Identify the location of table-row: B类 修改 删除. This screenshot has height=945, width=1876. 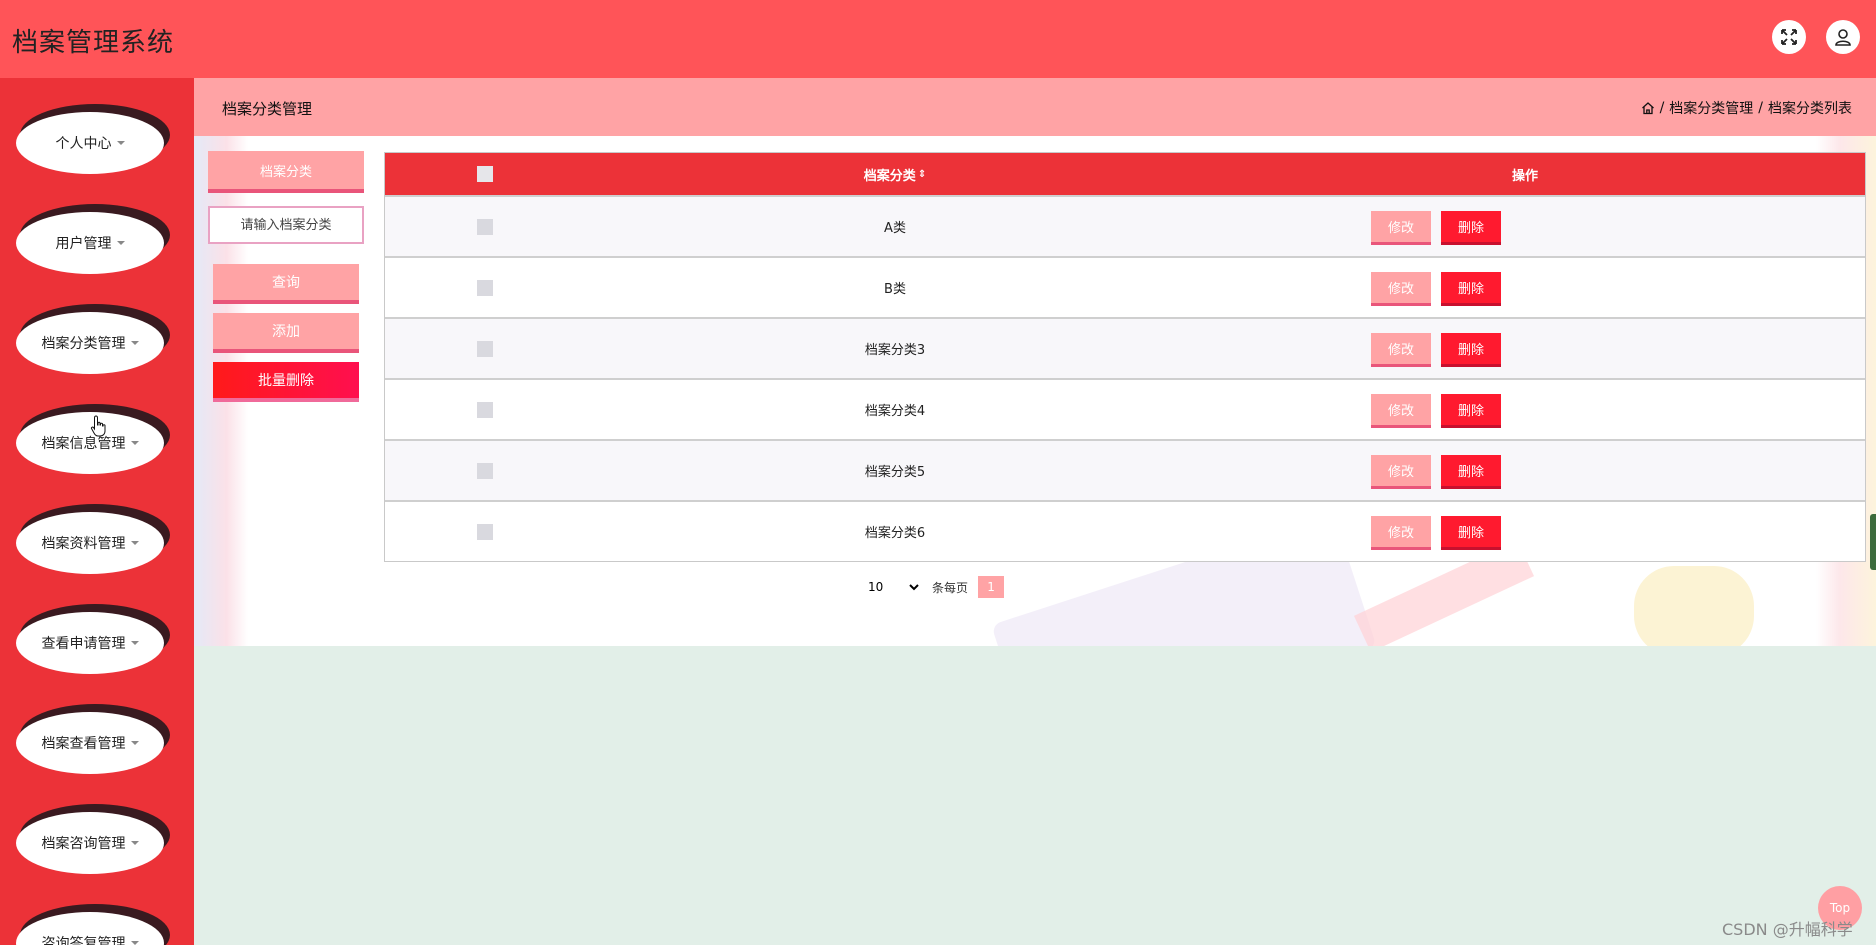
(1125, 286).